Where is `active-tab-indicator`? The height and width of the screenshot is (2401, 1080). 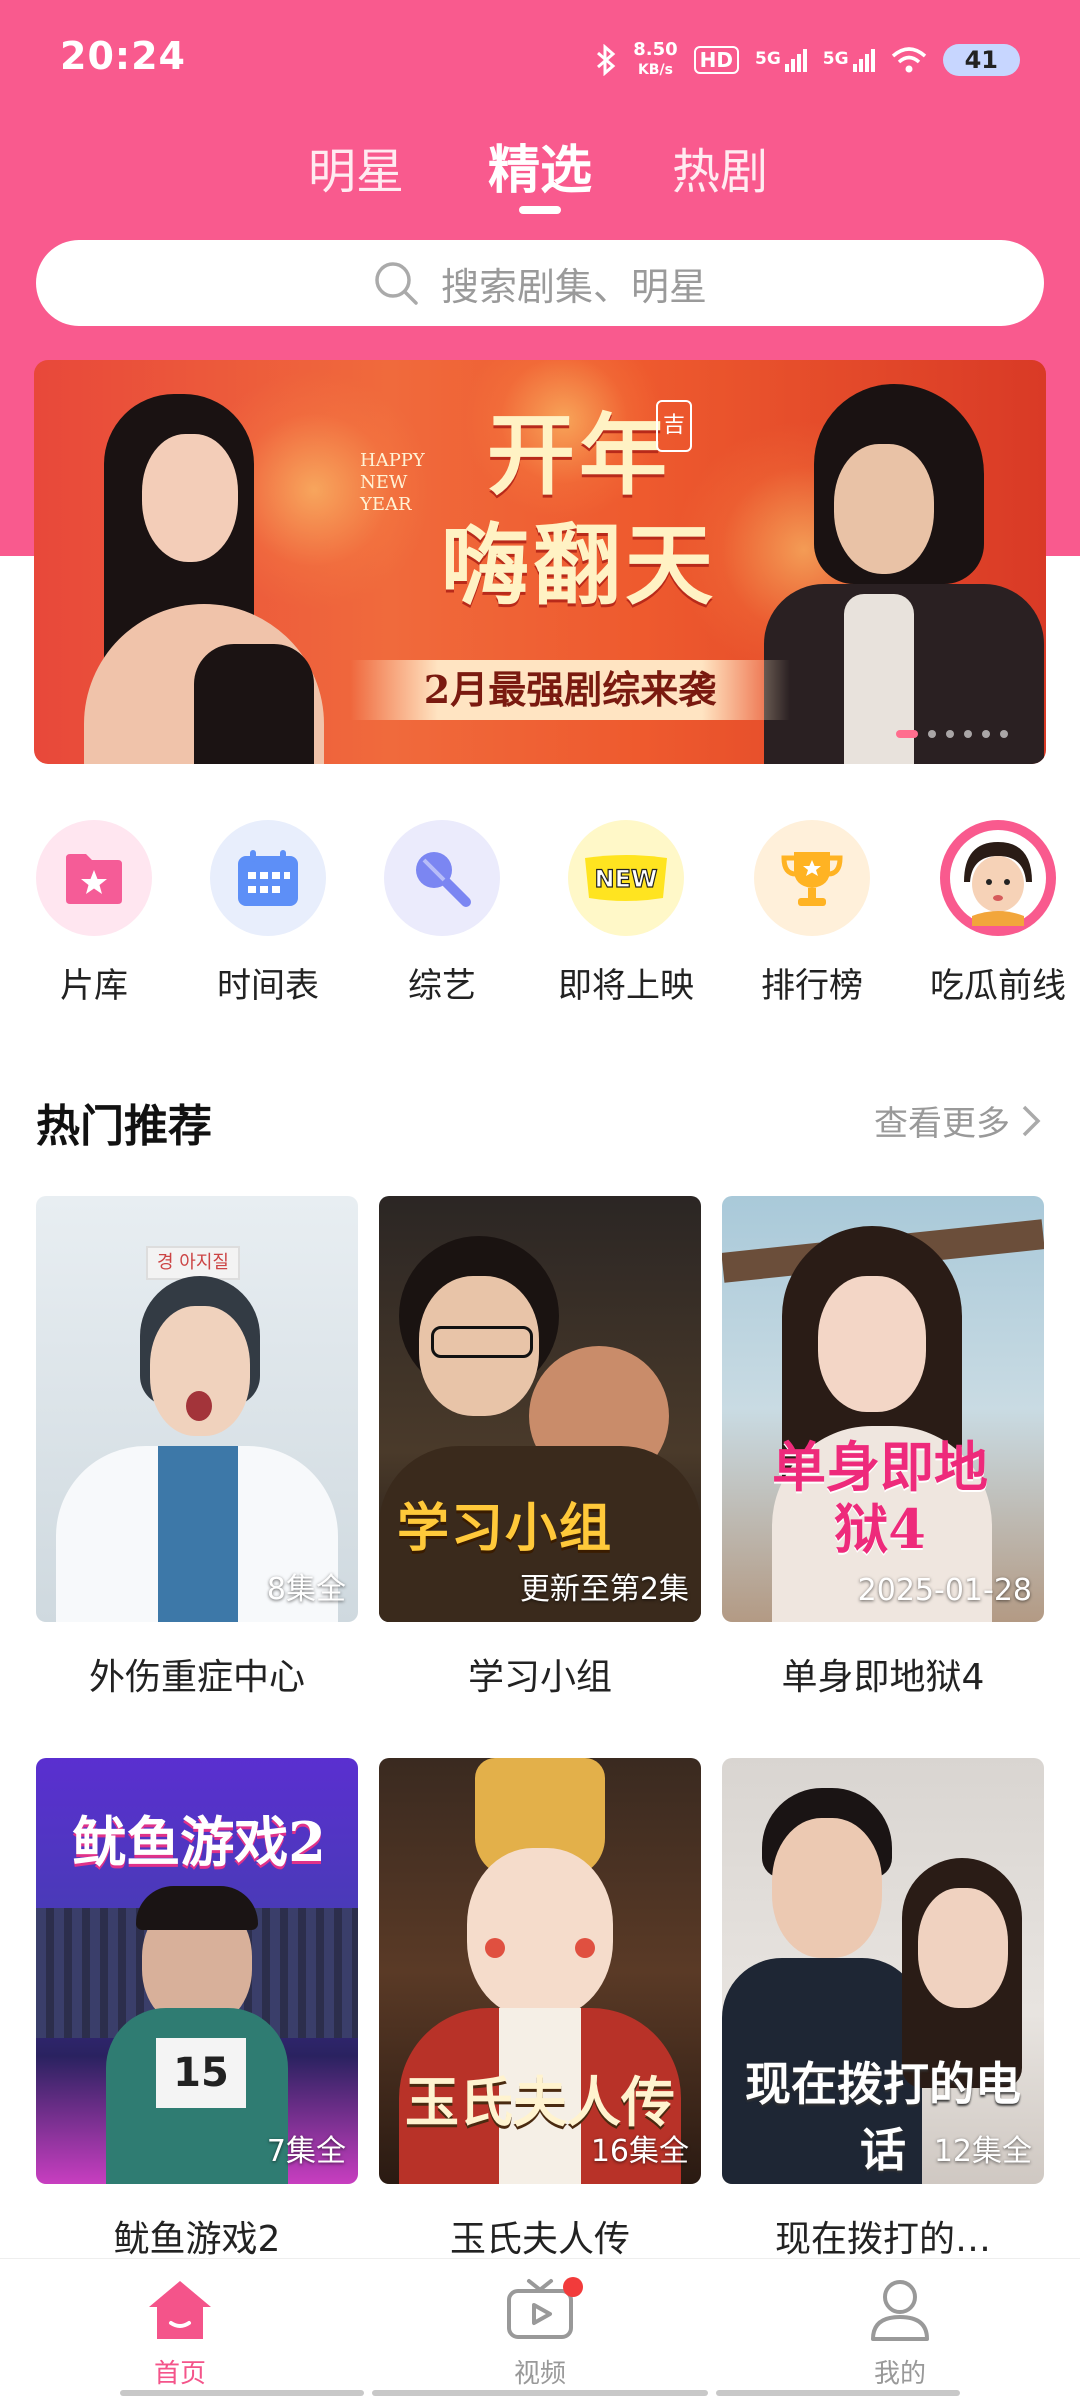
active-tab-indicator is located at coordinates (540, 210).